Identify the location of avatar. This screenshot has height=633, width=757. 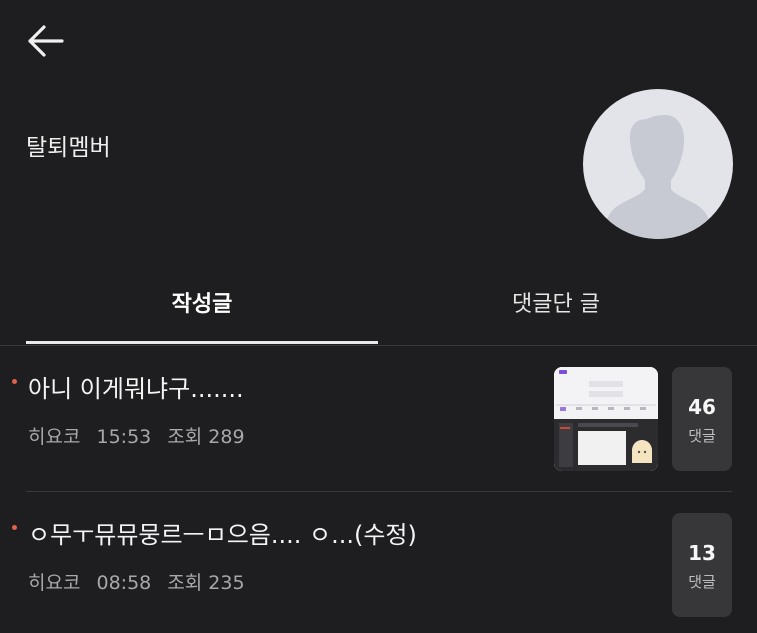
(658, 164).